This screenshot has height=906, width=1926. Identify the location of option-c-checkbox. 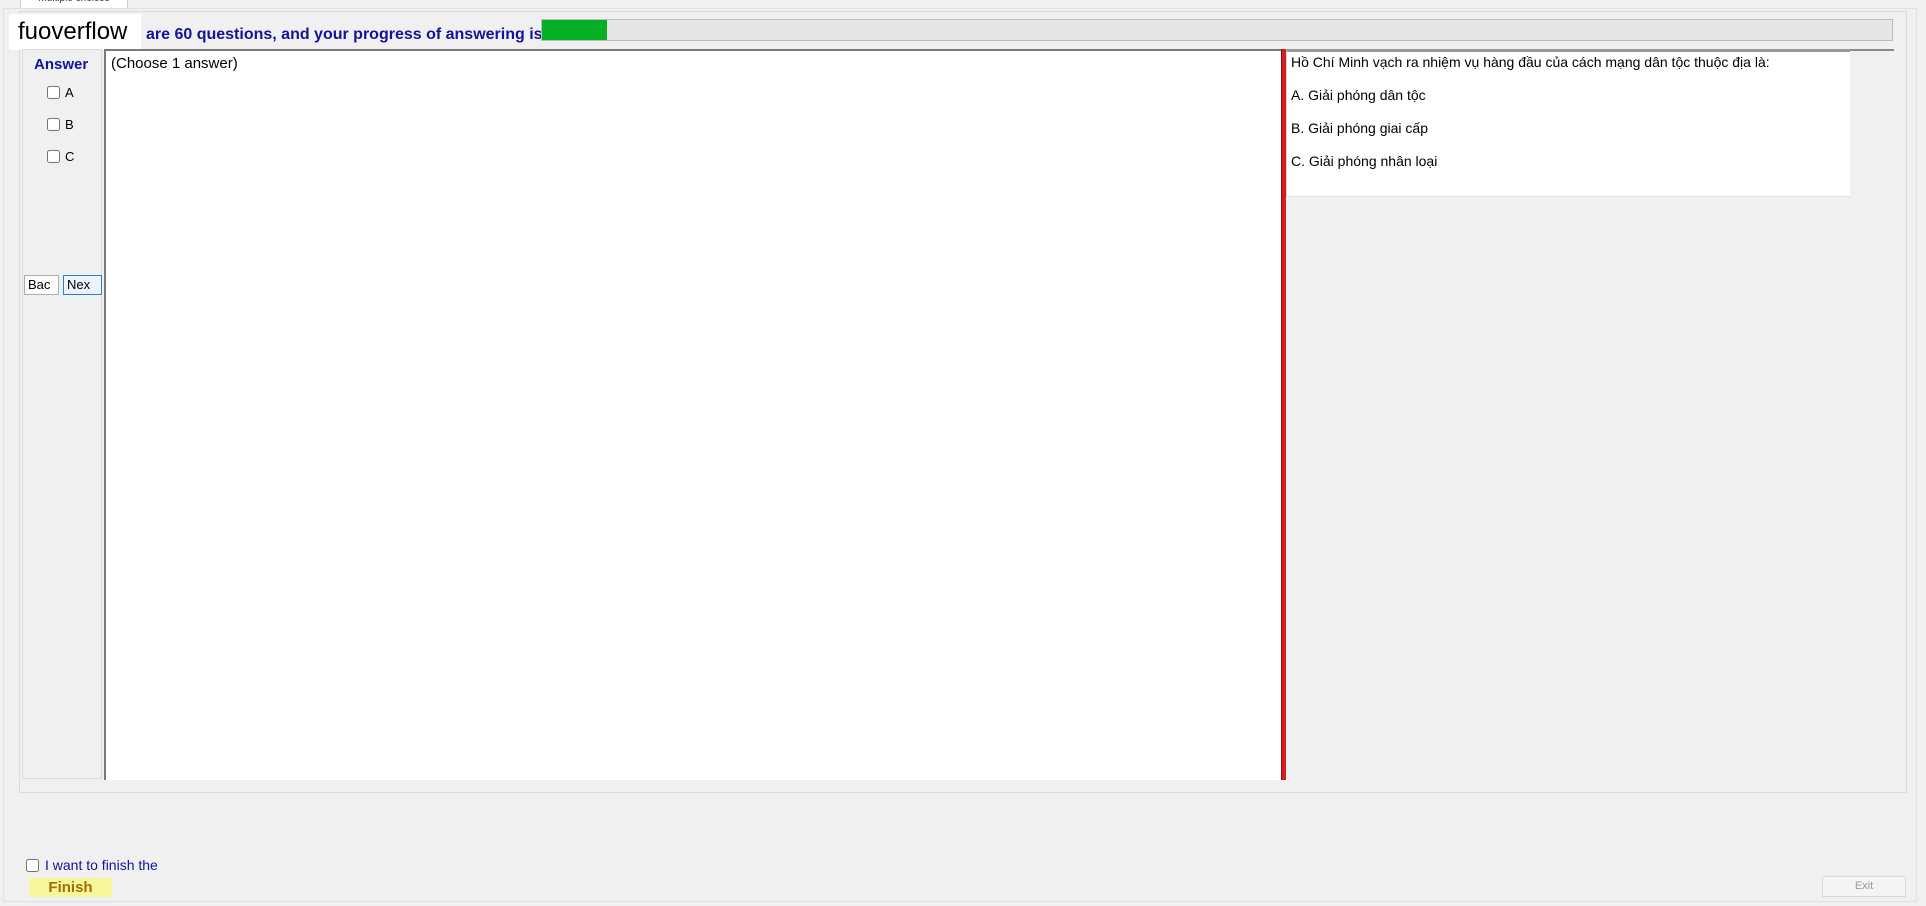
(53, 156).